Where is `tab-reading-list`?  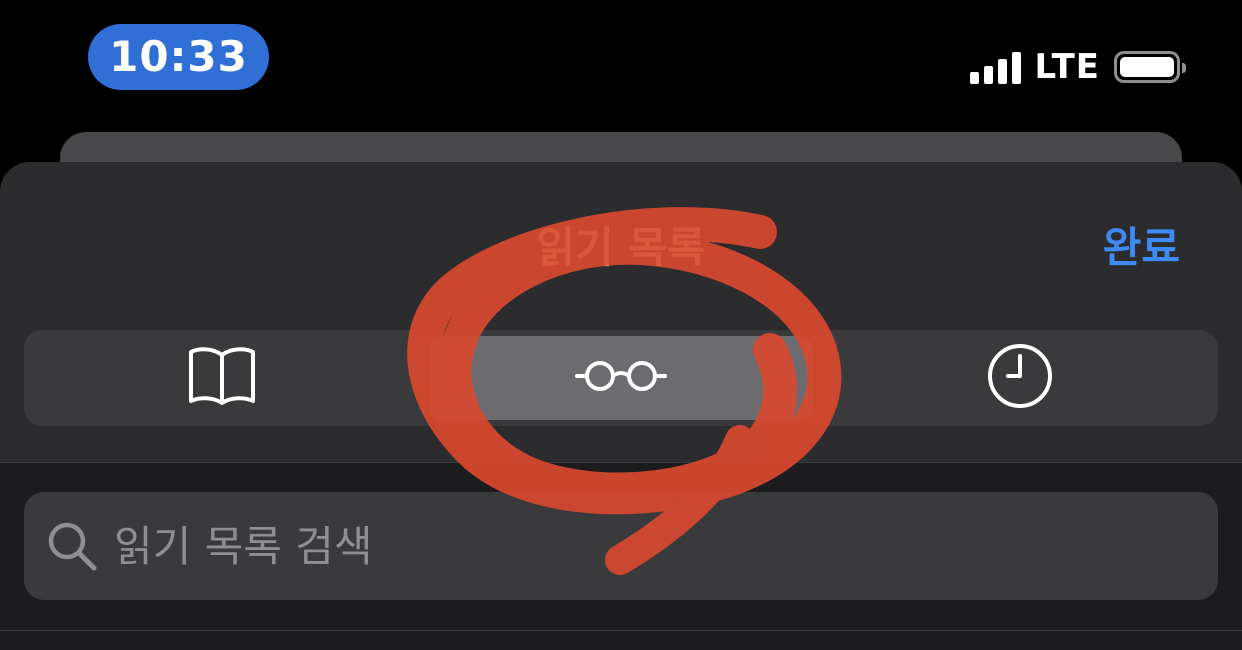
tab-reading-list is located at coordinates (621, 378).